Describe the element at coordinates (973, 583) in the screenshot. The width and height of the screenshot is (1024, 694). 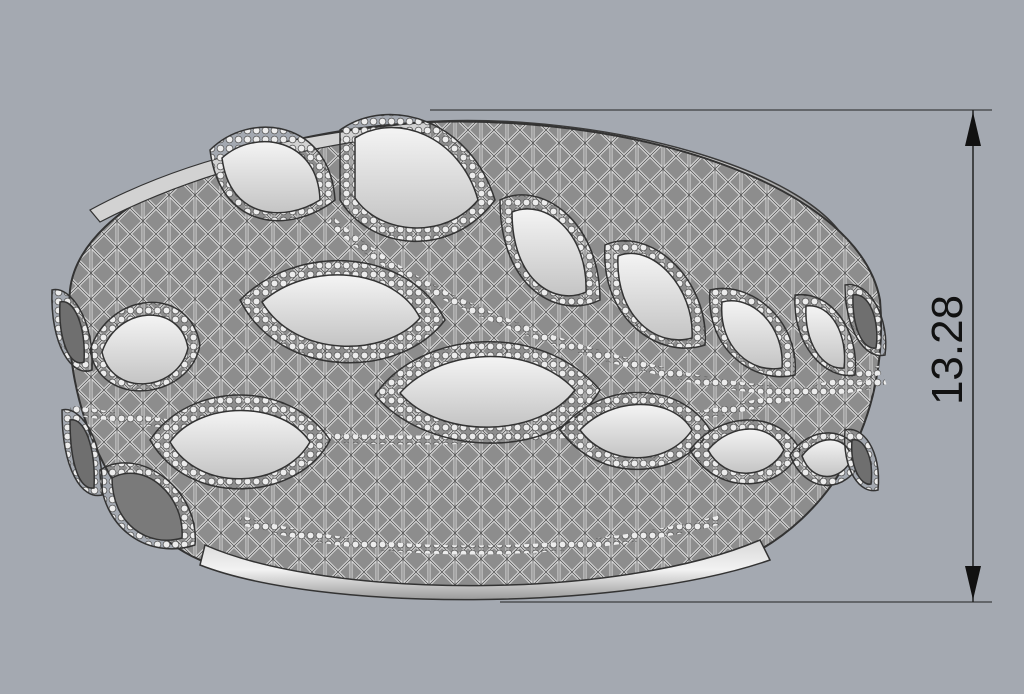
I see `dimension-arrow-bottom` at that location.